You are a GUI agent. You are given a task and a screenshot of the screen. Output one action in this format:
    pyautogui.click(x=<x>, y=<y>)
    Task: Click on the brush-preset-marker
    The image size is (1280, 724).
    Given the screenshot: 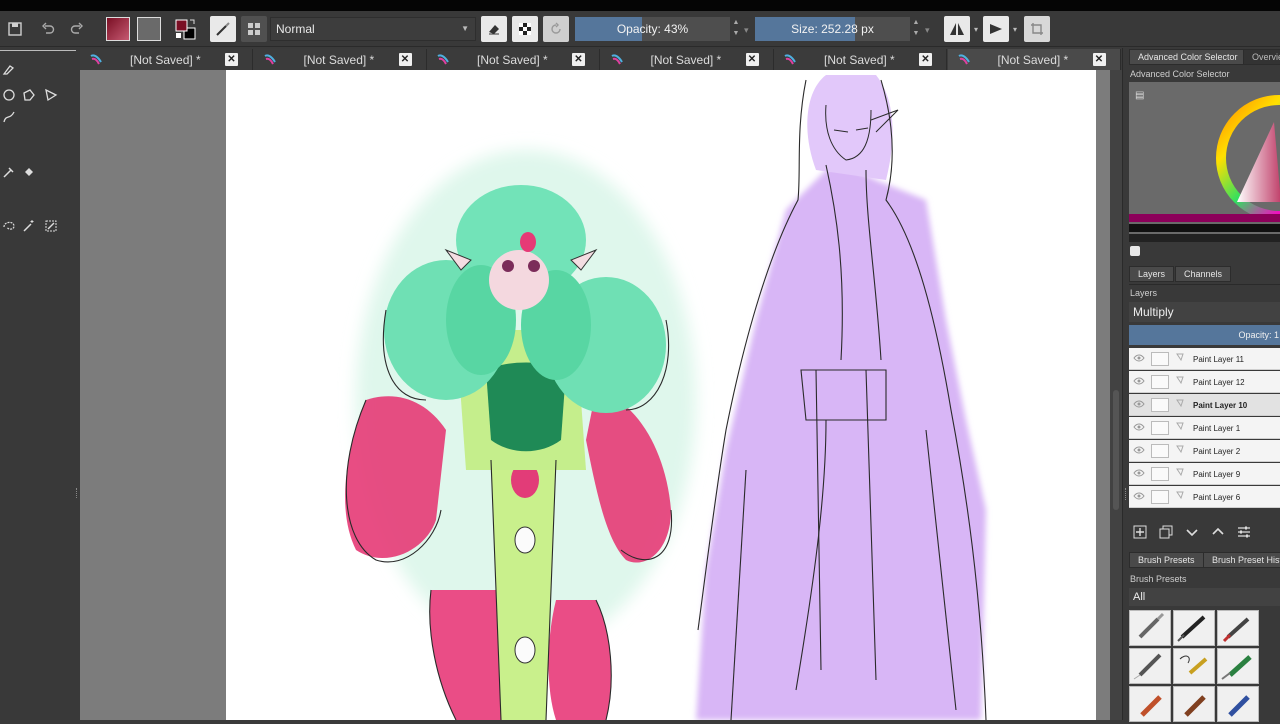 What is the action you would take?
    pyautogui.click(x=1238, y=628)
    